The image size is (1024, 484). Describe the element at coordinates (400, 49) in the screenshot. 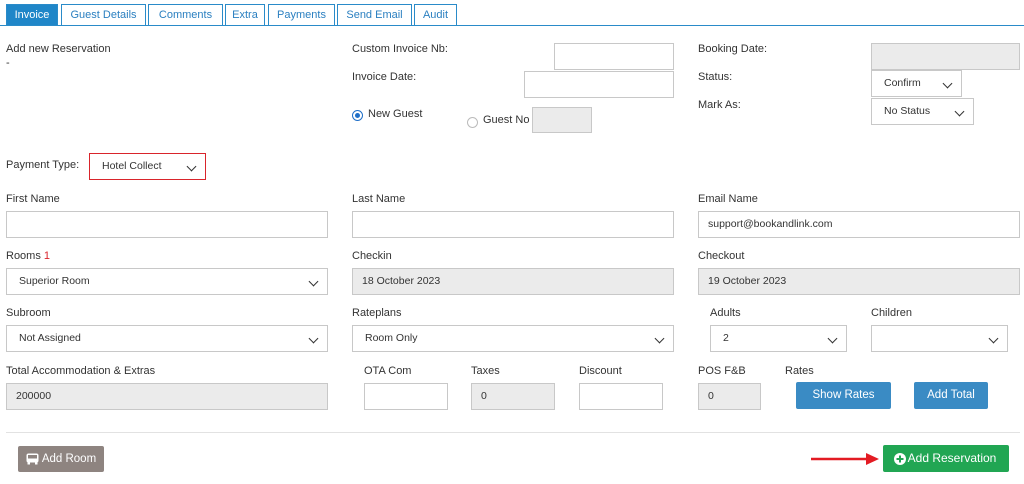

I see `custom-invoice-label: Custom Invoice Nb:` at that location.